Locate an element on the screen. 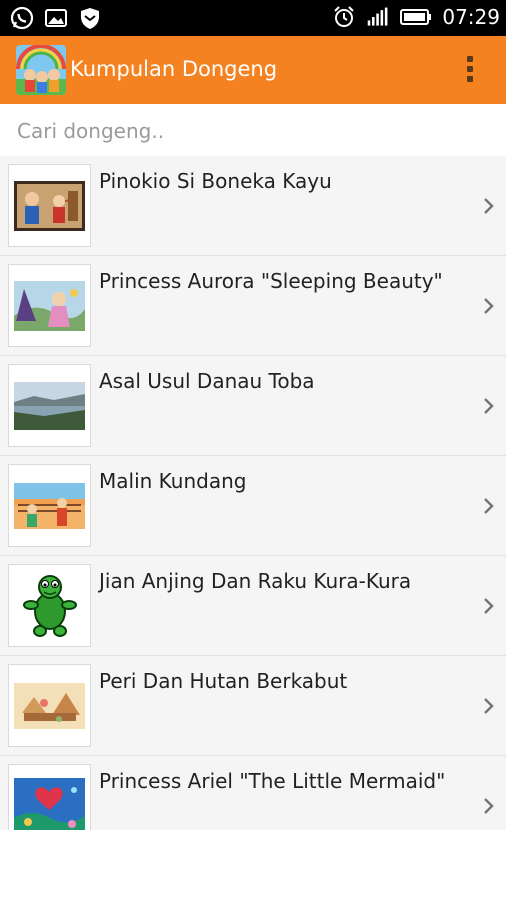 This screenshot has width=506, height=900. alarm-icon is located at coordinates (344, 16).